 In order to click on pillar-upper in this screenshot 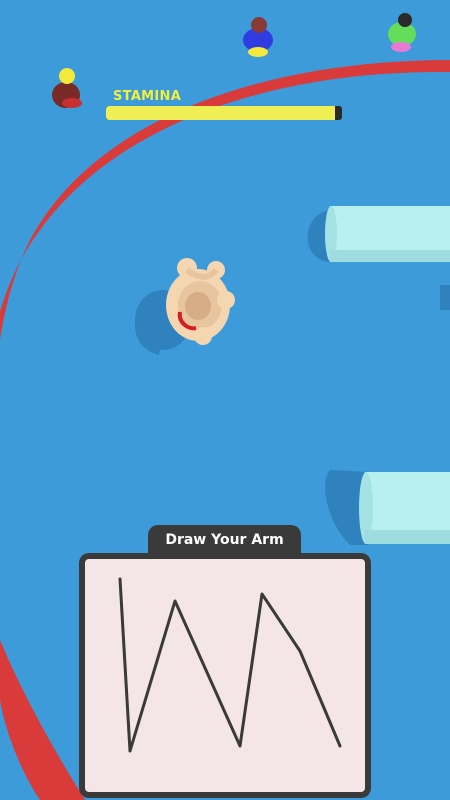, I will do `click(378, 234)`.